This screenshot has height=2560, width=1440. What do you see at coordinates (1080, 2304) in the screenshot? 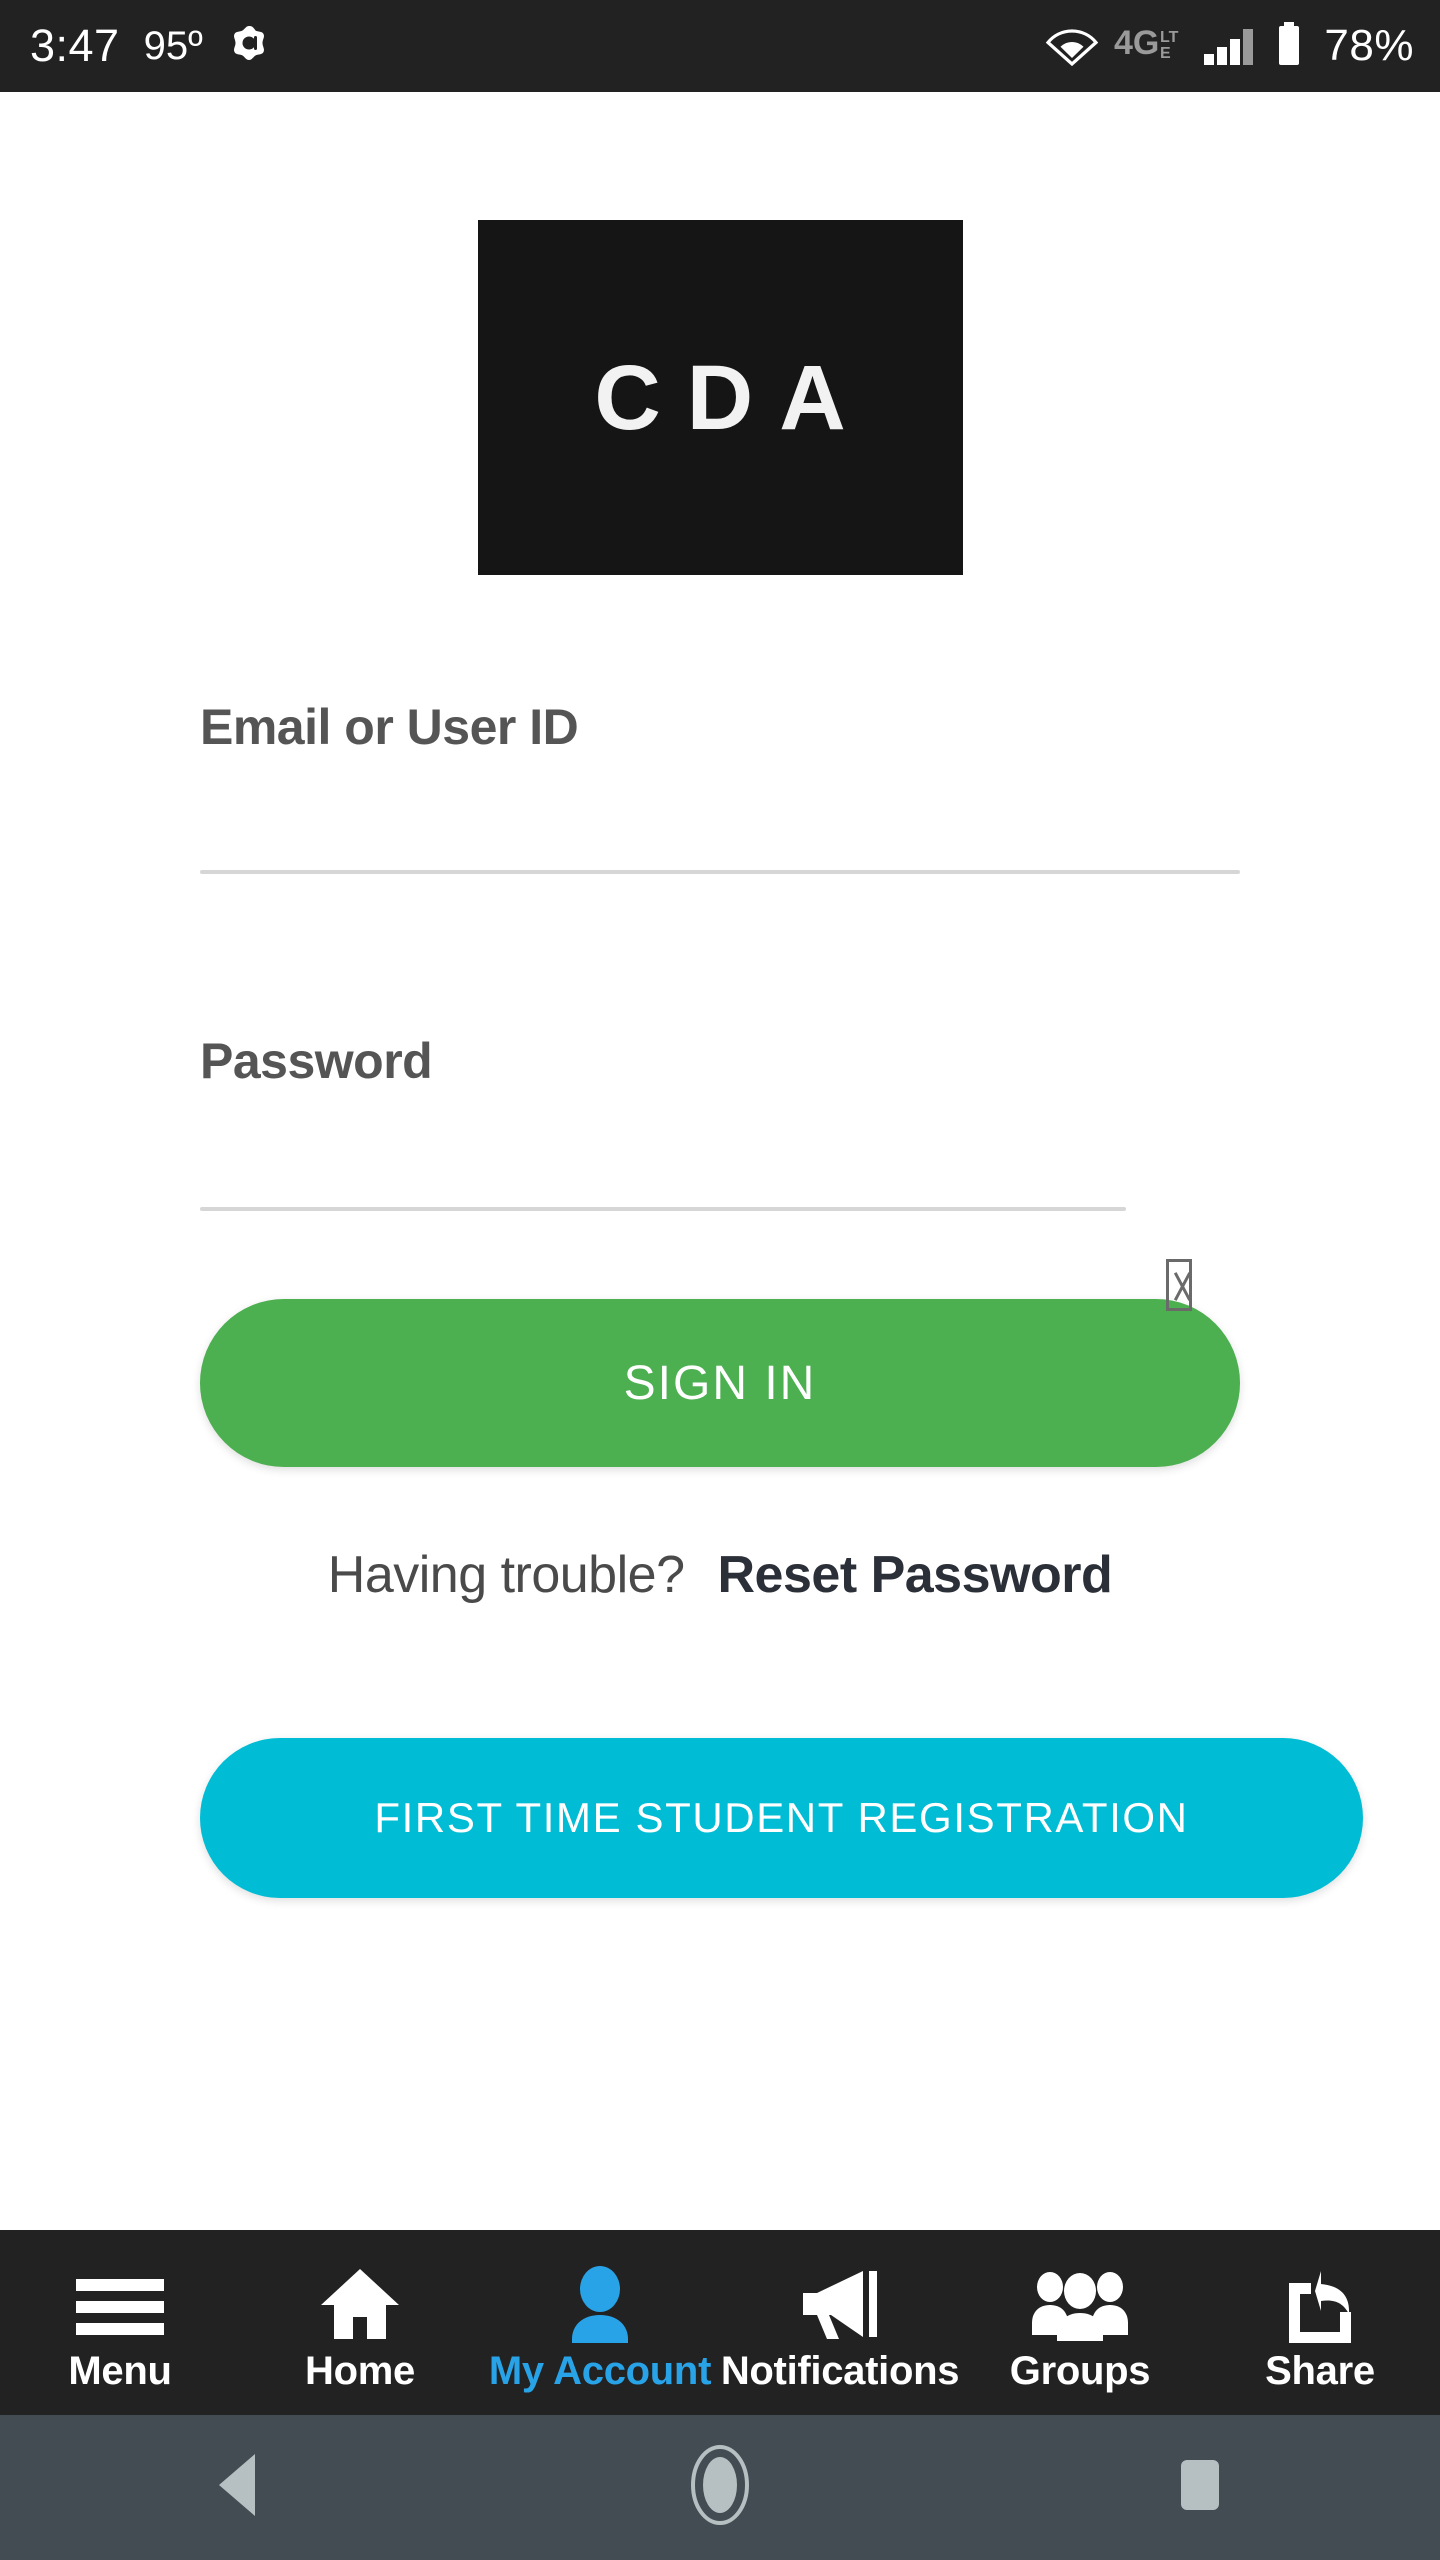
I see `people-group-icon` at bounding box center [1080, 2304].